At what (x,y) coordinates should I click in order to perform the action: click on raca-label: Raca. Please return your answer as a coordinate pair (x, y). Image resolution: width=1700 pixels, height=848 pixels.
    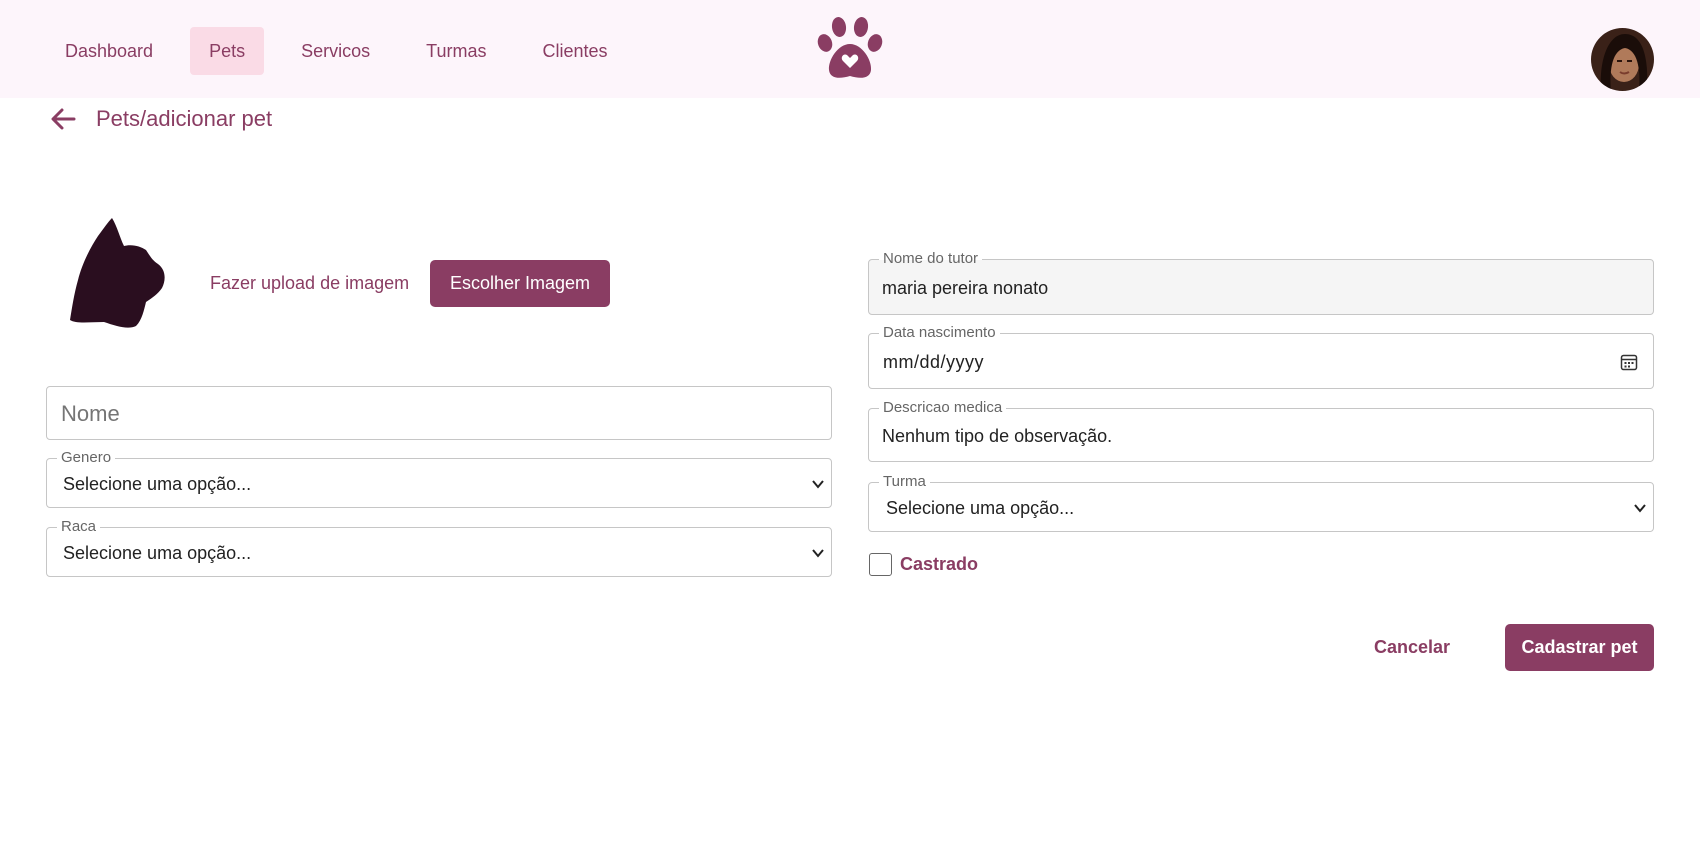
    Looking at the image, I should click on (79, 527).